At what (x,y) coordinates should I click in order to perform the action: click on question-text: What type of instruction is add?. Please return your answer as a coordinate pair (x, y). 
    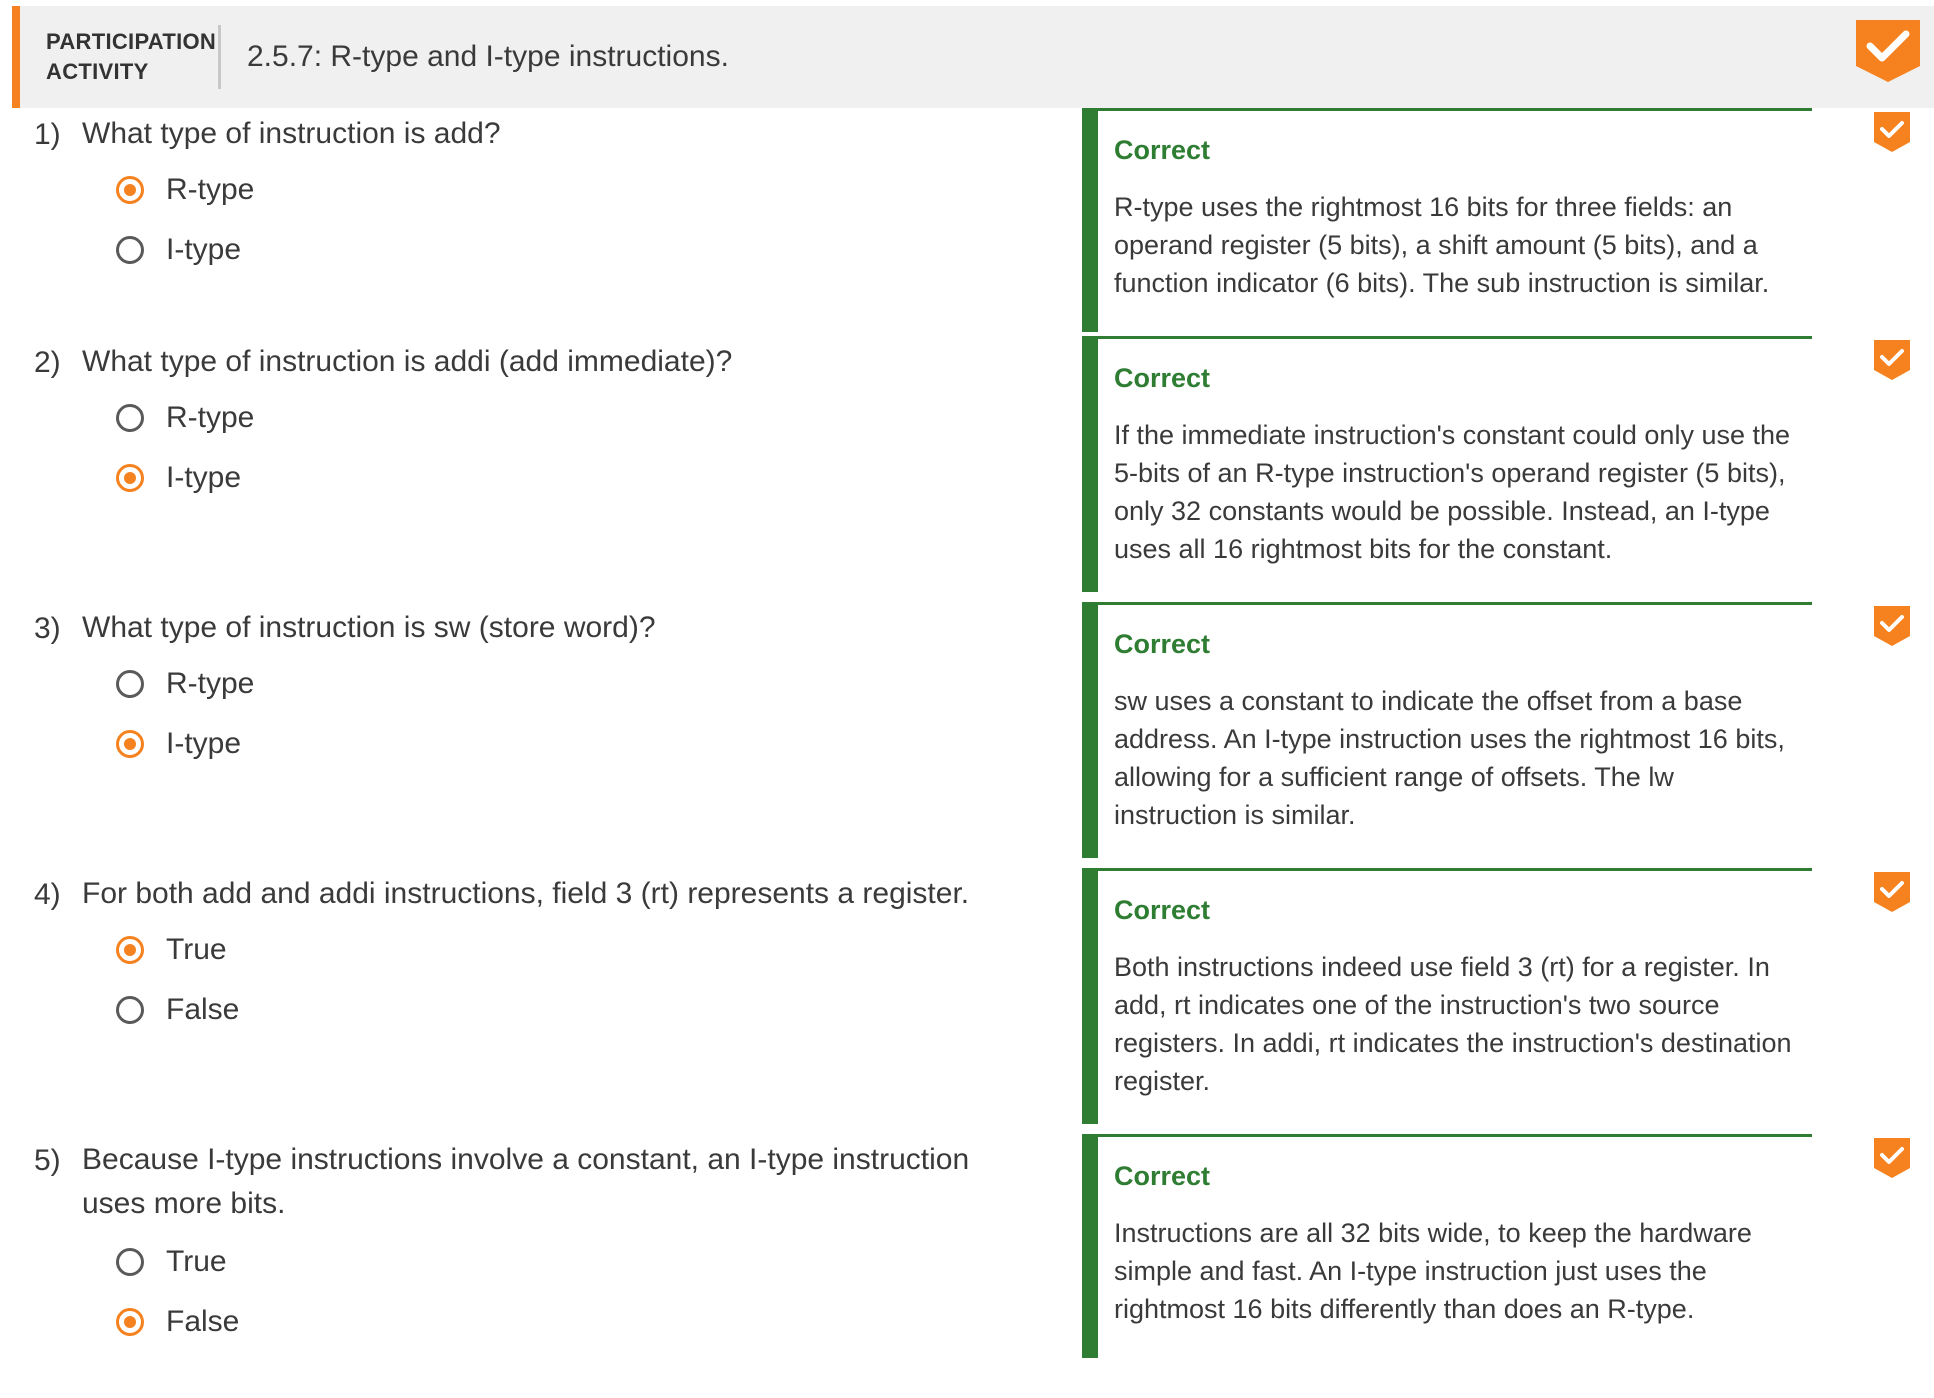
    Looking at the image, I should click on (291, 133).